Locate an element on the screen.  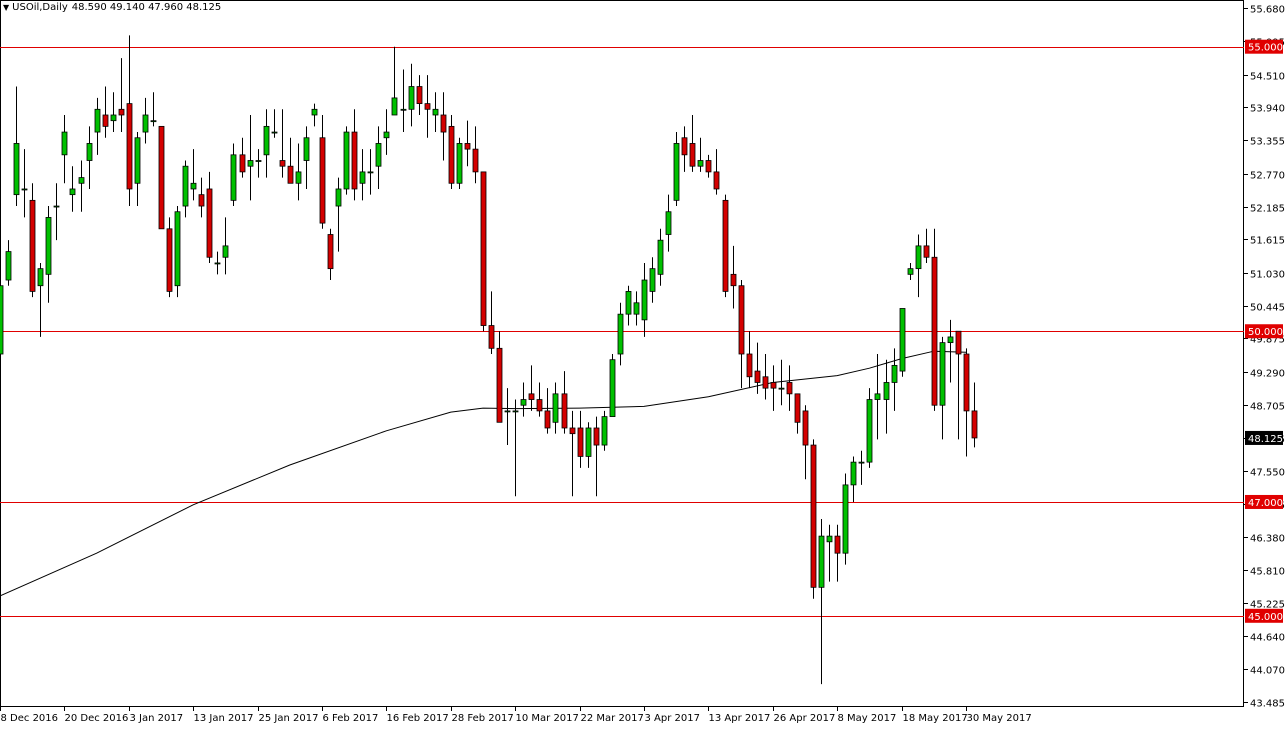
y-axis-tick-label: 53.355 is located at coordinates (1267, 142).